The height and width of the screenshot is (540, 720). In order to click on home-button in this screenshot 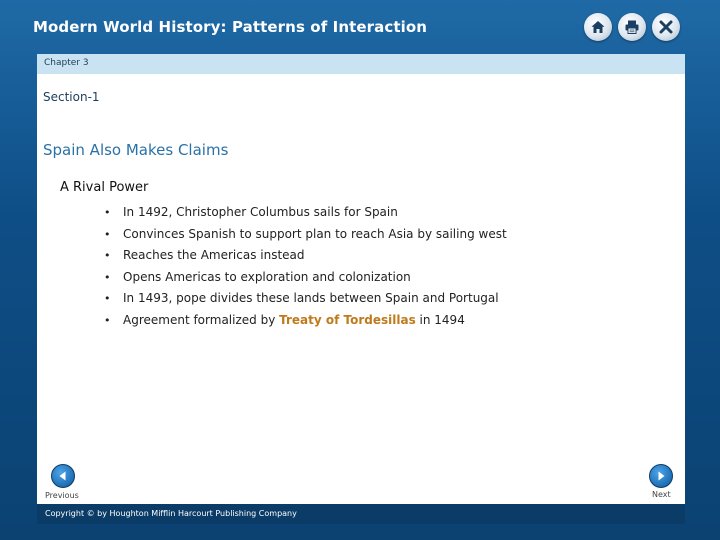, I will do `click(598, 27)`.